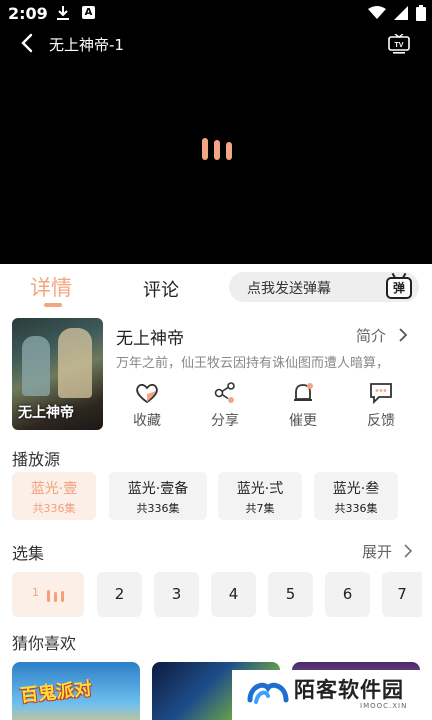  What do you see at coordinates (88, 12) in the screenshot?
I see `a-notification-icon: A` at bounding box center [88, 12].